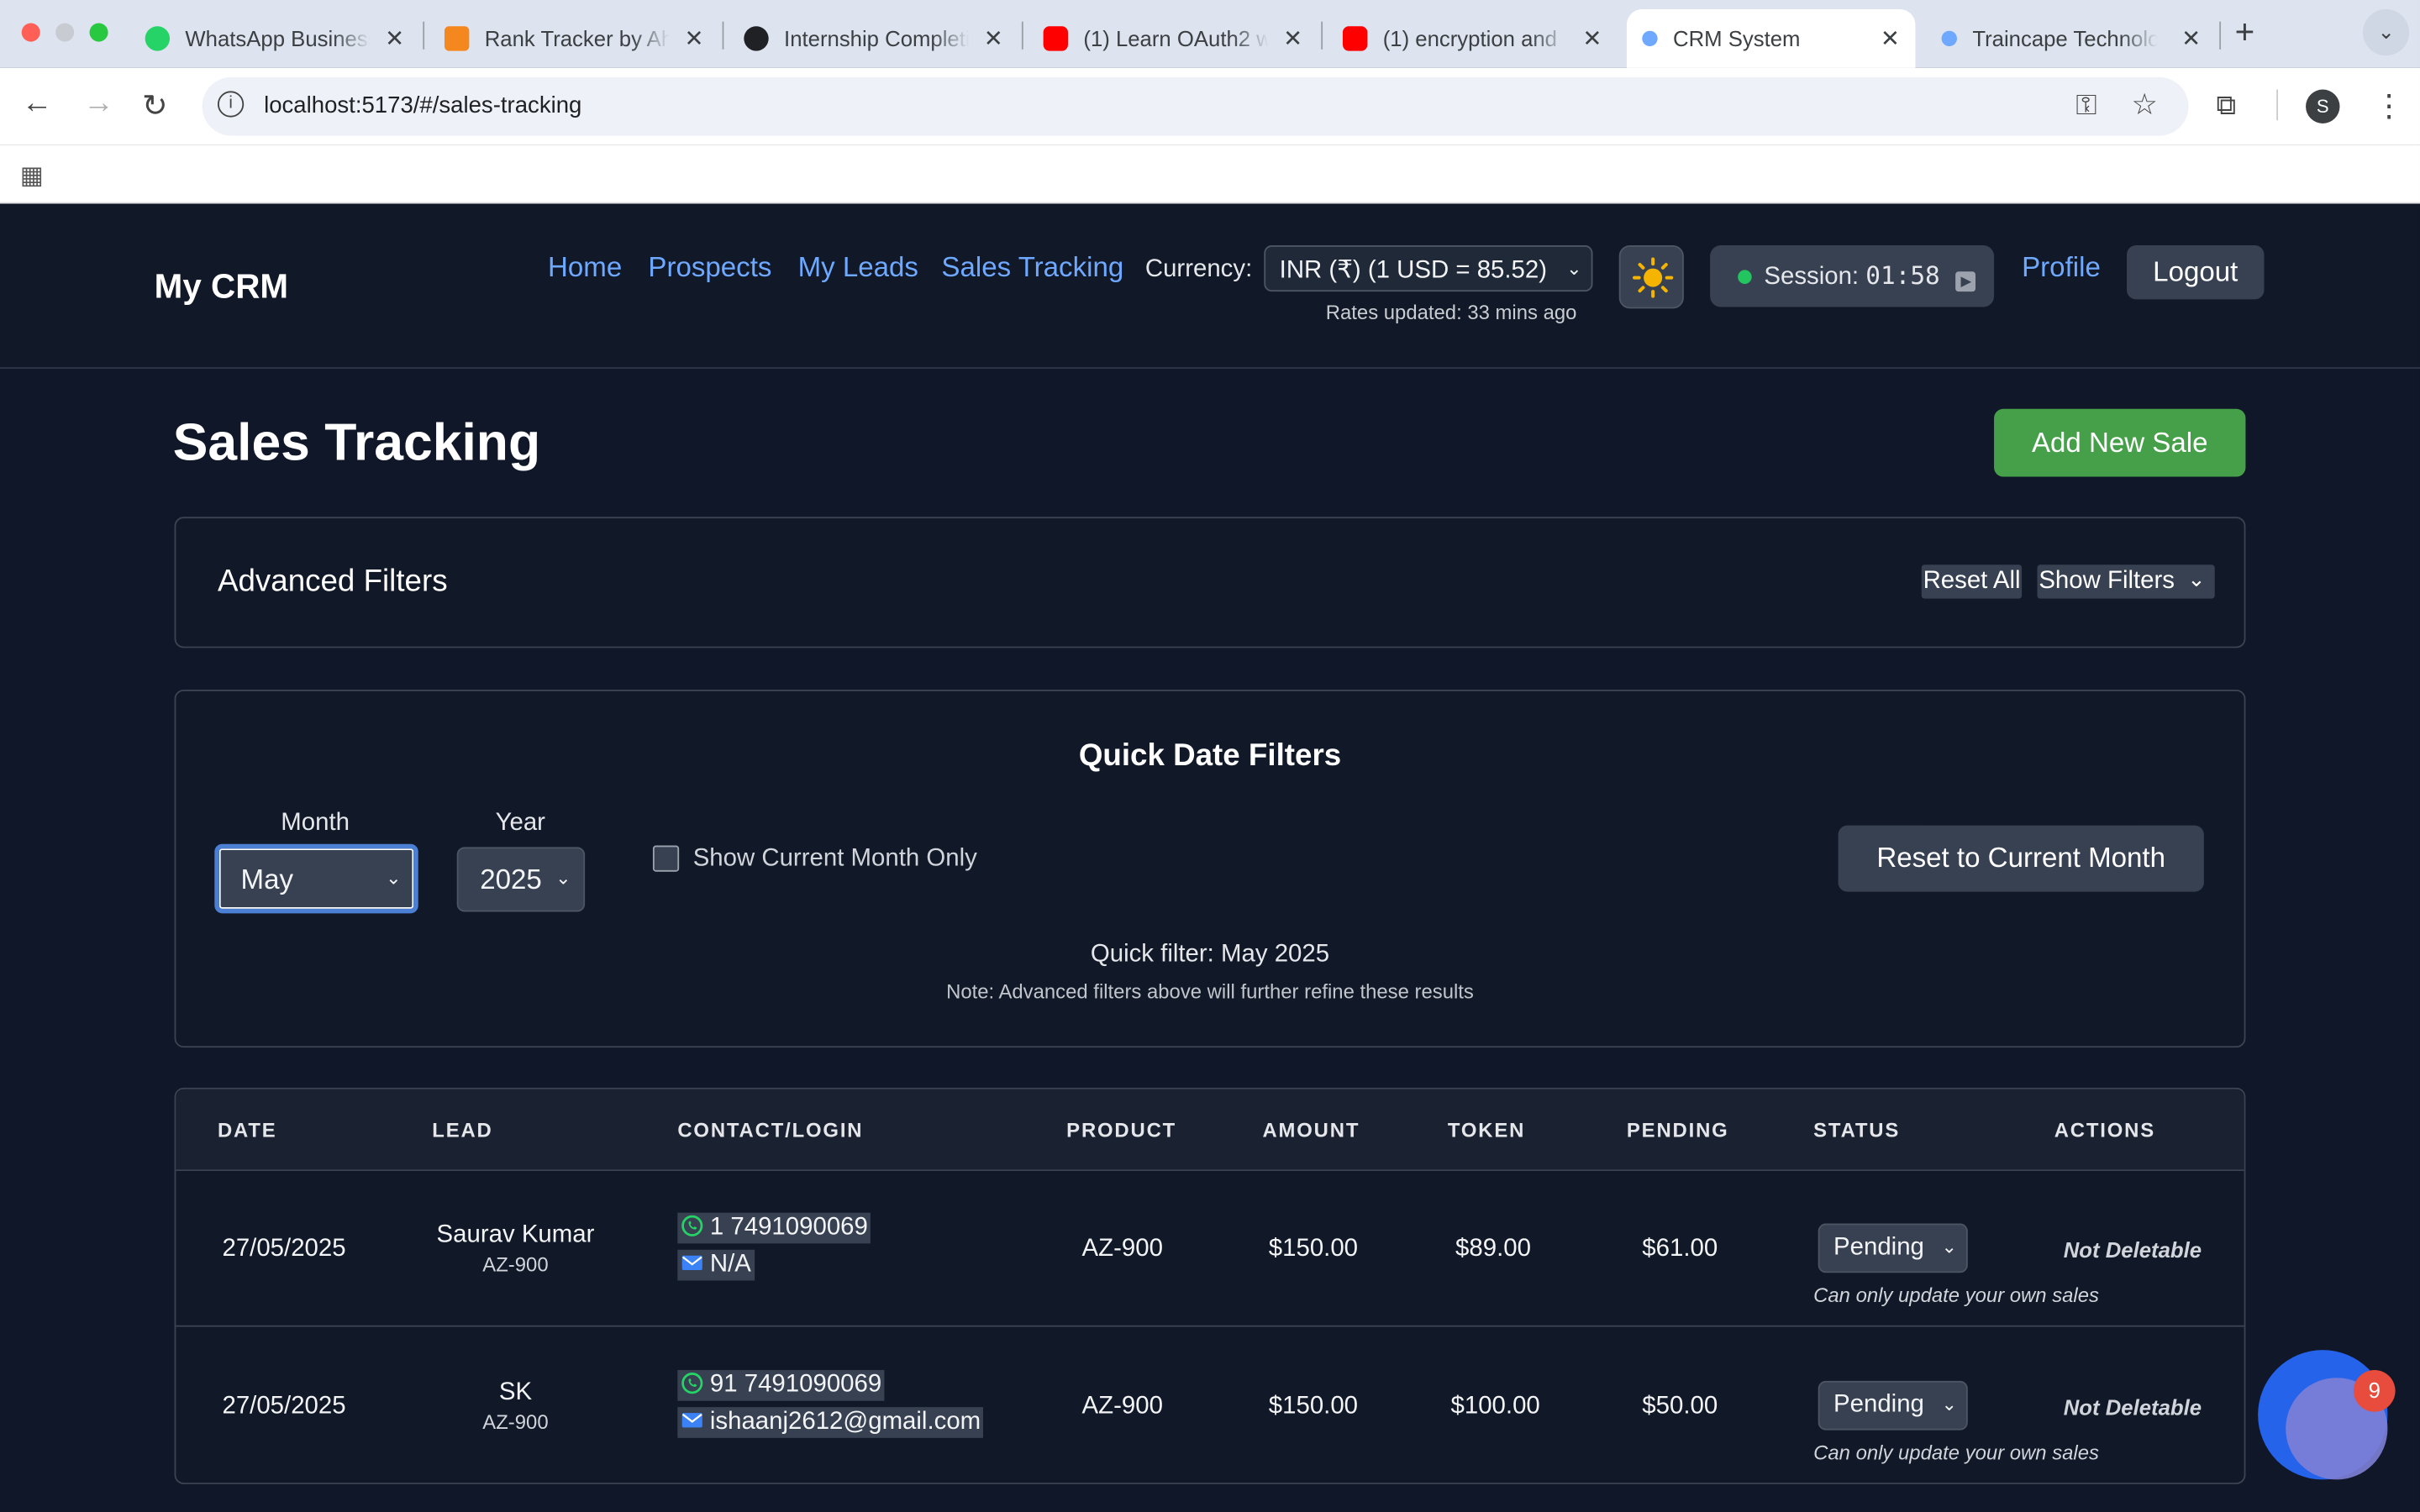 This screenshot has width=2420, height=1512. I want to click on browser-tab-active: CRM System ✕, so click(1771, 38).